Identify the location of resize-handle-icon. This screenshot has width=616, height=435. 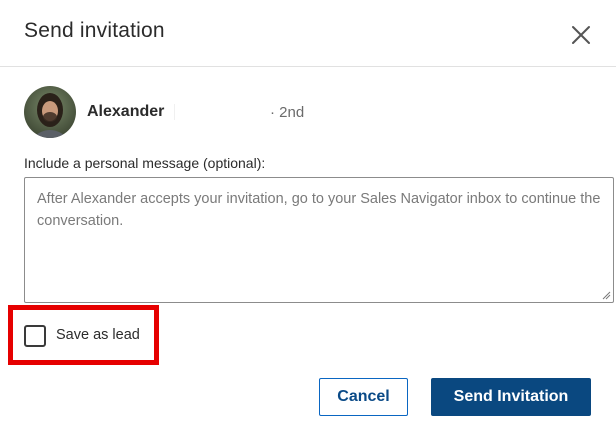
(606, 295).